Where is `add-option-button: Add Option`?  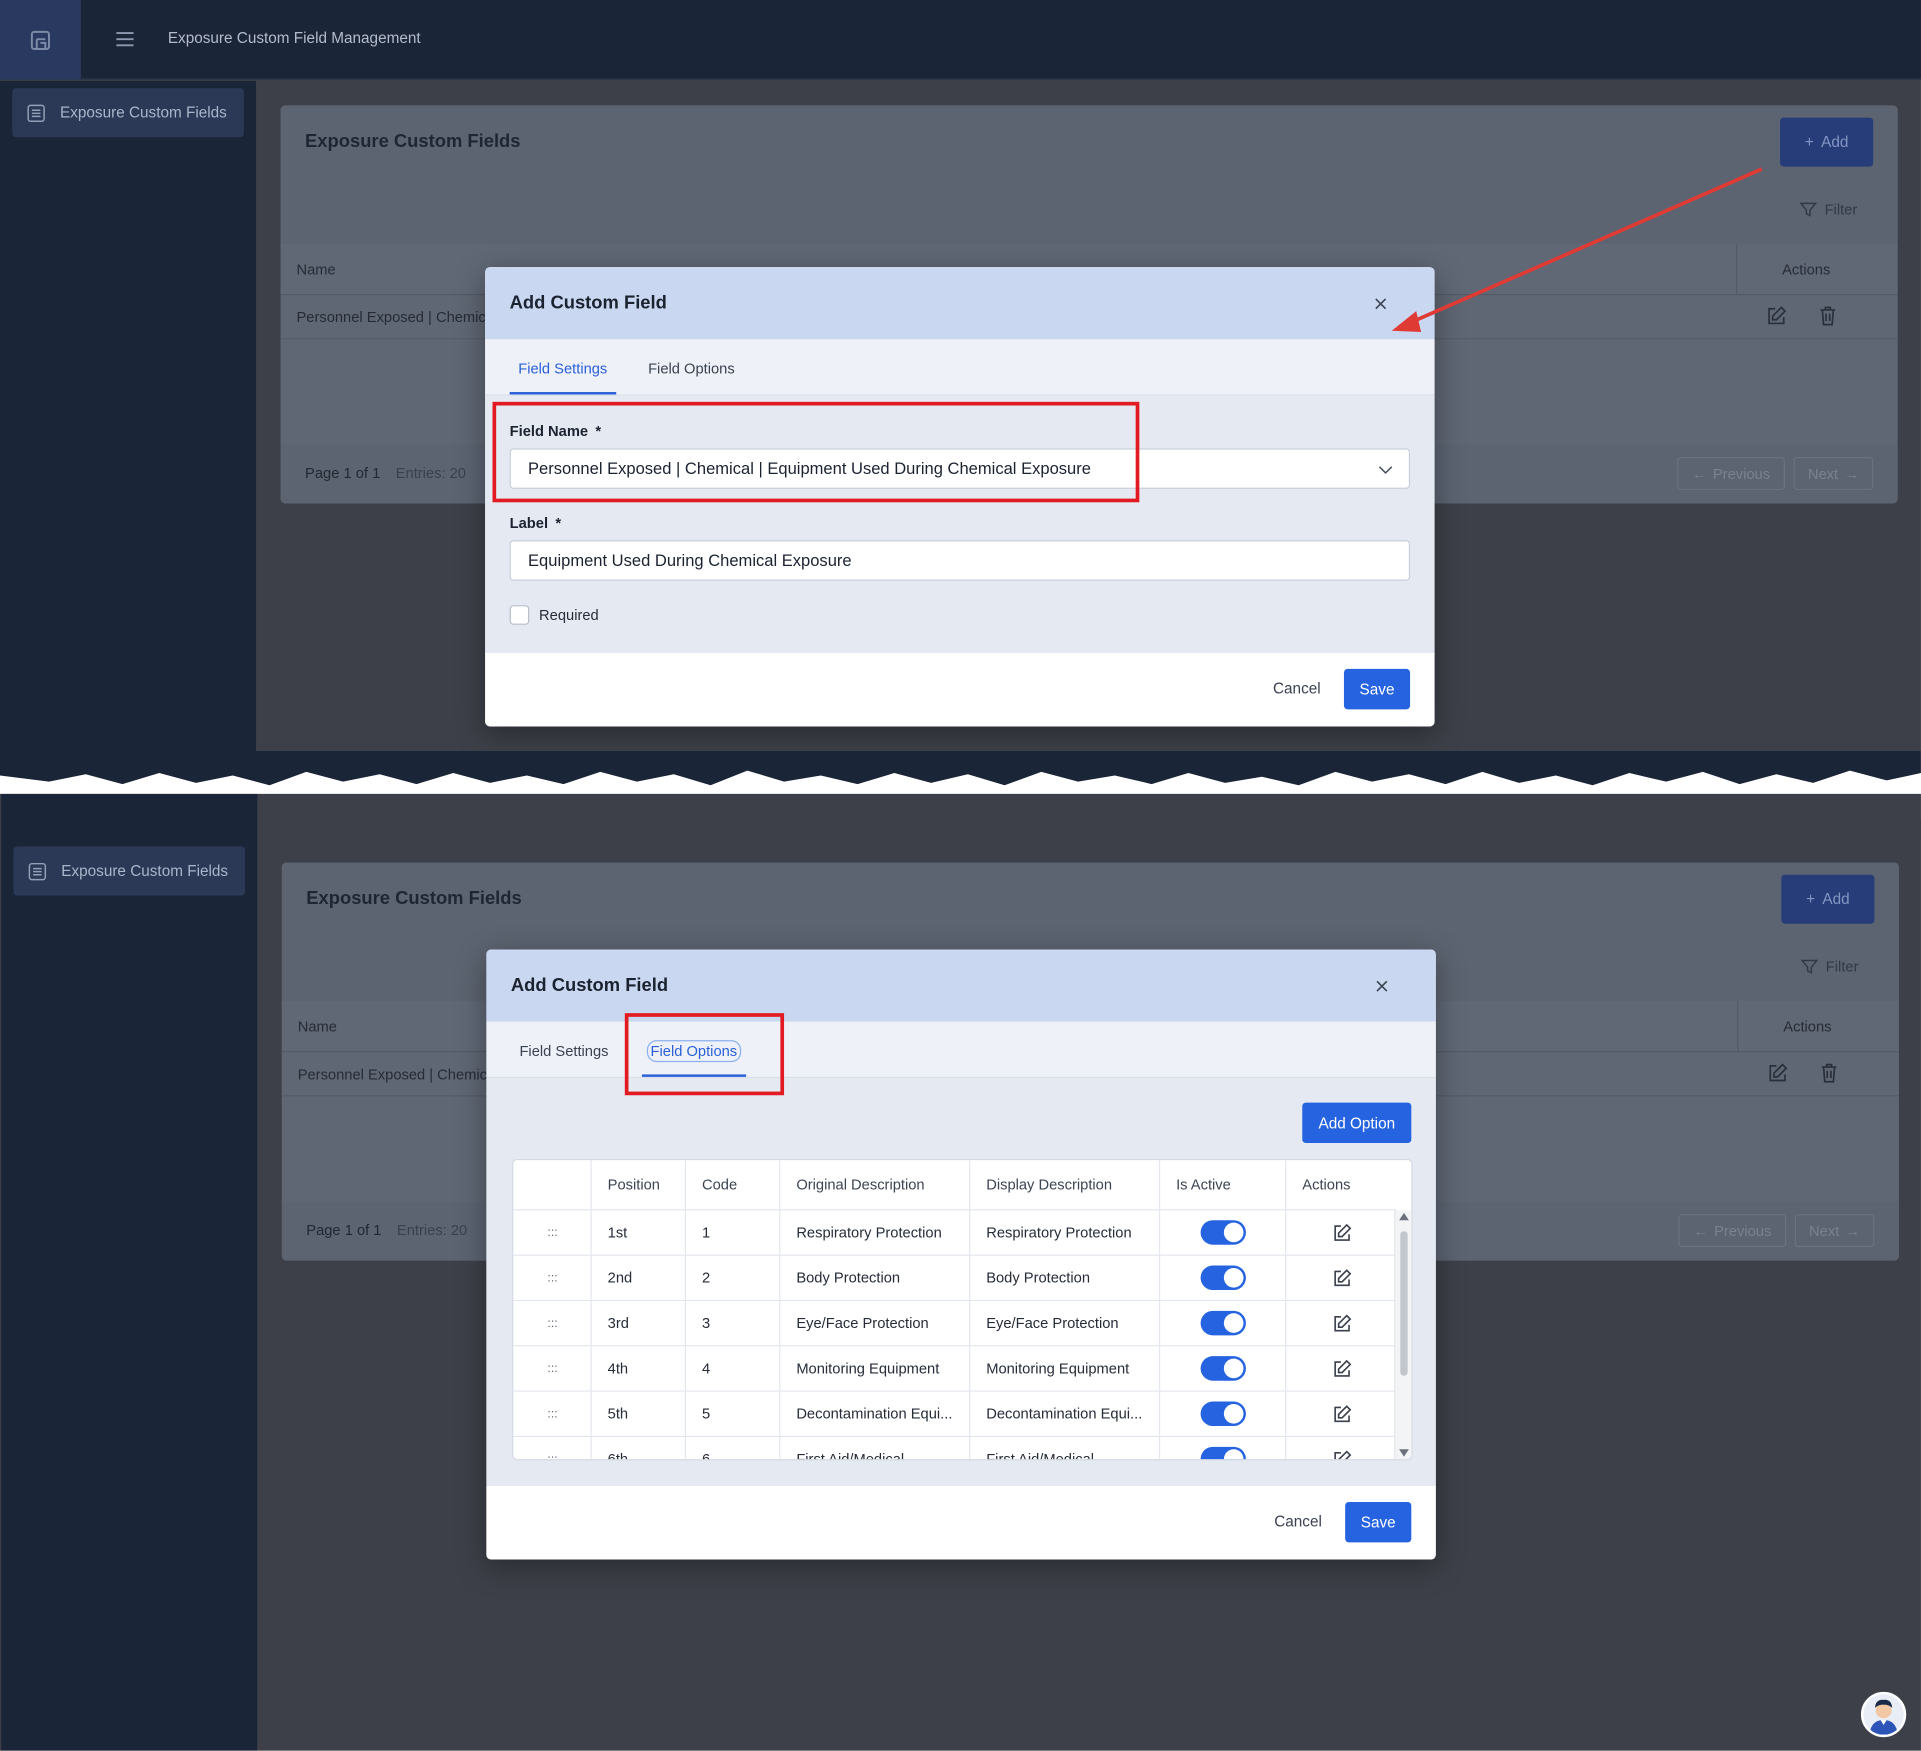 add-option-button: Add Option is located at coordinates (1357, 1123).